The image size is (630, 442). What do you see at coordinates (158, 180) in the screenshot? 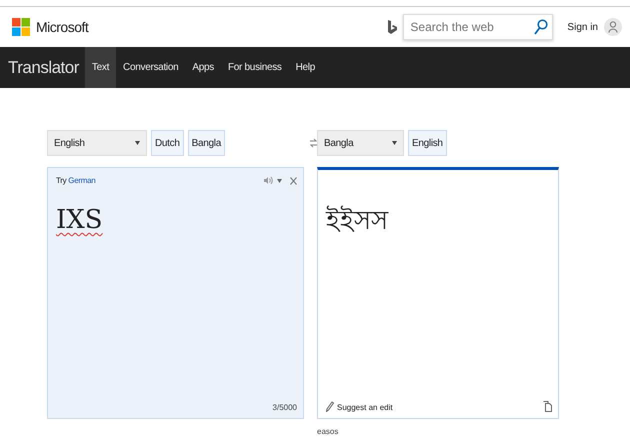
I see `language-suggestion: Try German` at bounding box center [158, 180].